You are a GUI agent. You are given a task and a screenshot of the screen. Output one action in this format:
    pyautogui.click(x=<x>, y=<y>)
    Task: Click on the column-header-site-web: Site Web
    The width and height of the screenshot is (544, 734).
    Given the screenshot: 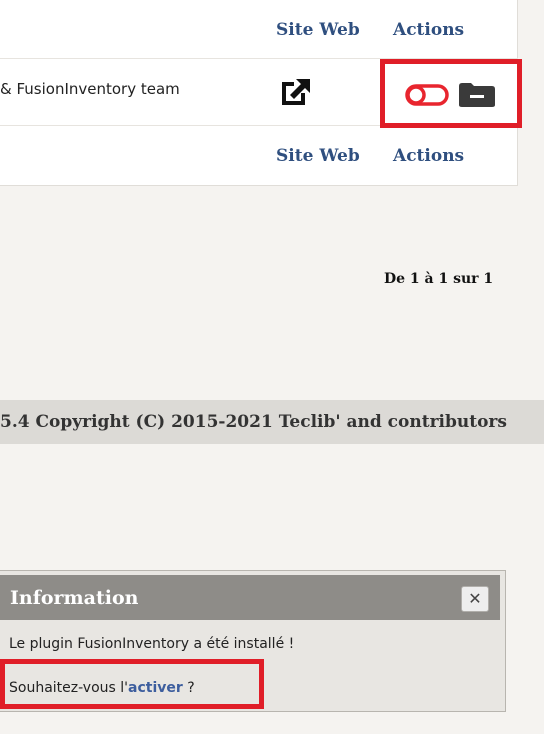 What is the action you would take?
    pyautogui.click(x=318, y=30)
    